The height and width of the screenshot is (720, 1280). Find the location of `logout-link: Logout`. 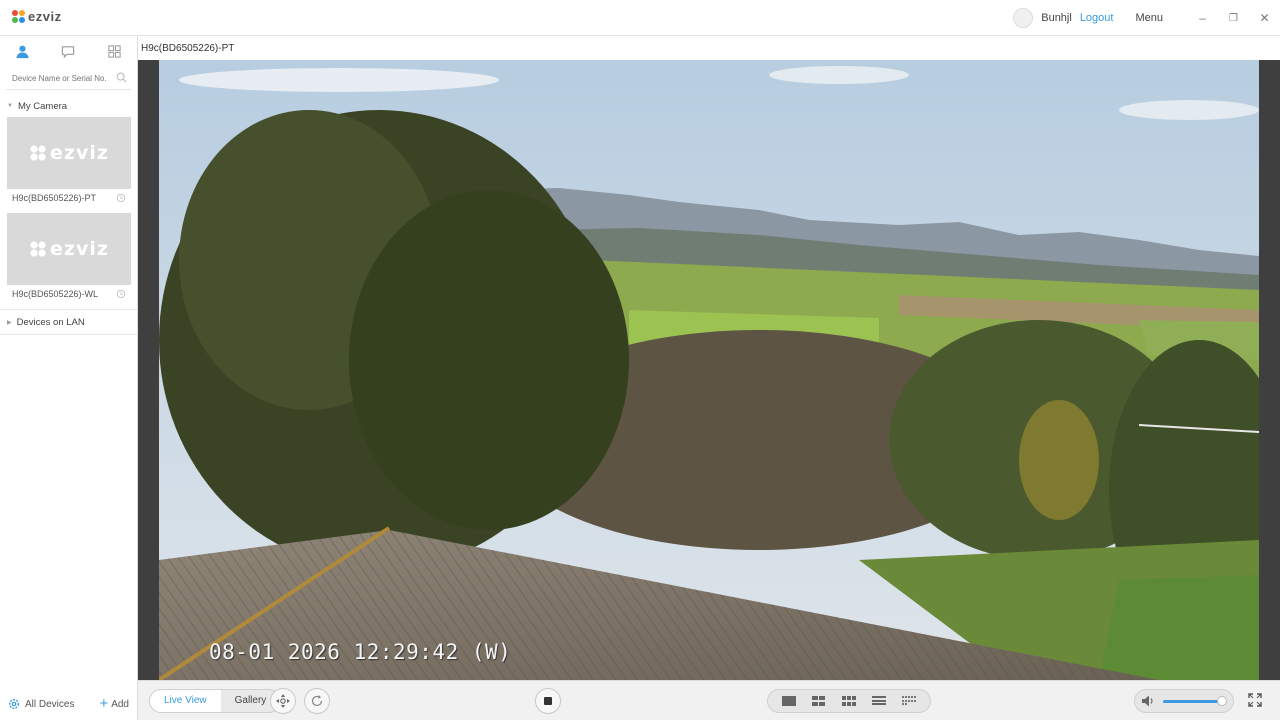

logout-link: Logout is located at coordinates (1097, 18).